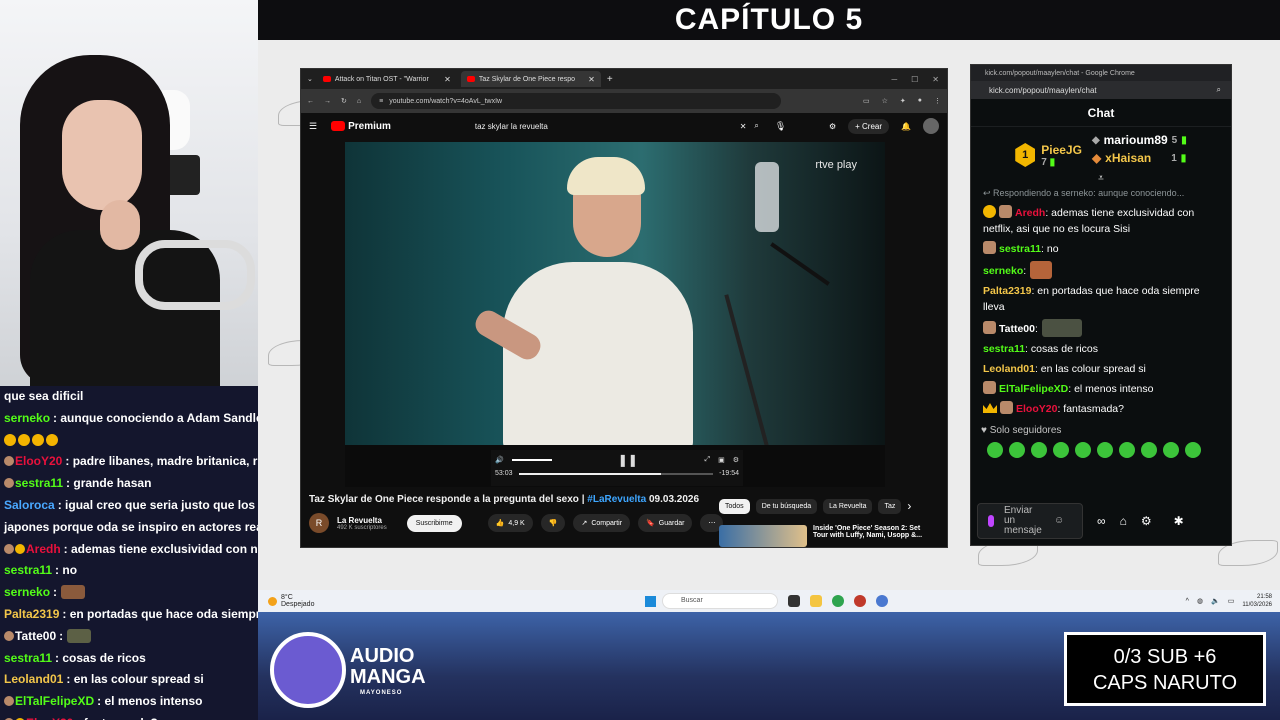  Describe the element at coordinates (628, 460) in the screenshot. I see `pause-icon: ❚❚` at that location.